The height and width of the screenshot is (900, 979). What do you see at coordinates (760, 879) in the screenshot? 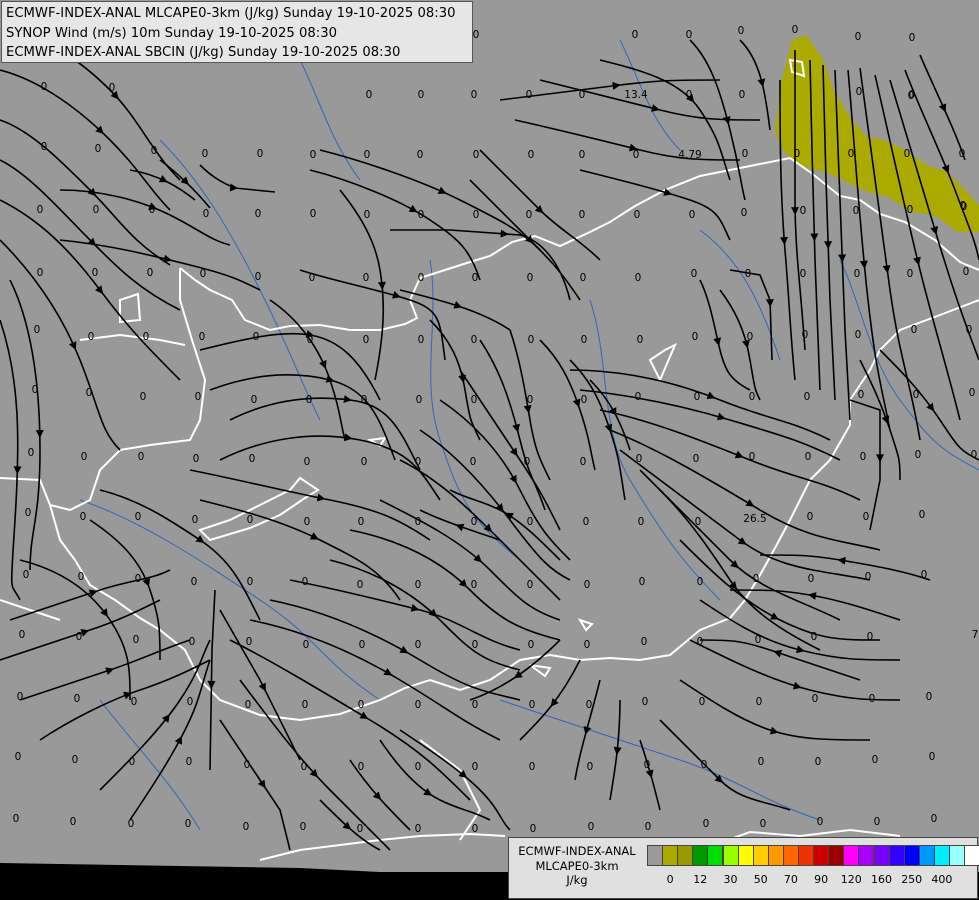
I see `legend-tick-label: 50` at bounding box center [760, 879].